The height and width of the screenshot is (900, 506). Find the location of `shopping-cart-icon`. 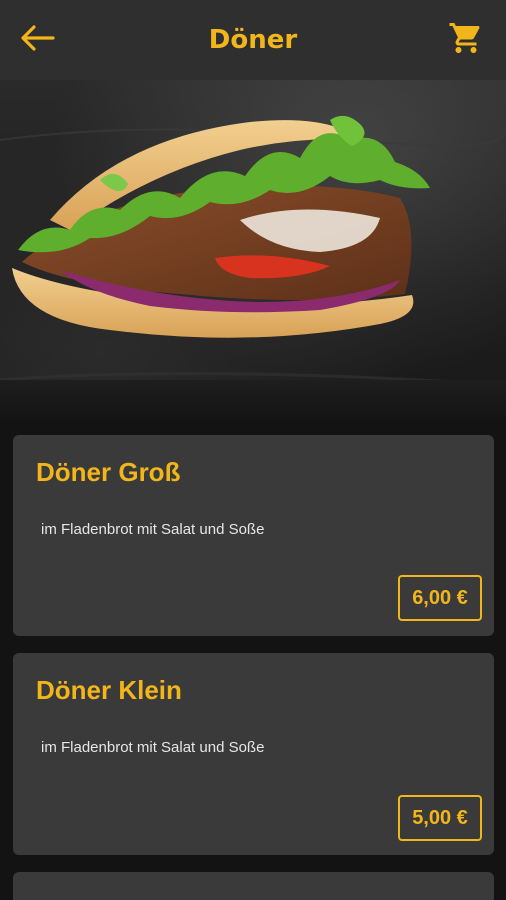

shopping-cart-icon is located at coordinates (466, 40).